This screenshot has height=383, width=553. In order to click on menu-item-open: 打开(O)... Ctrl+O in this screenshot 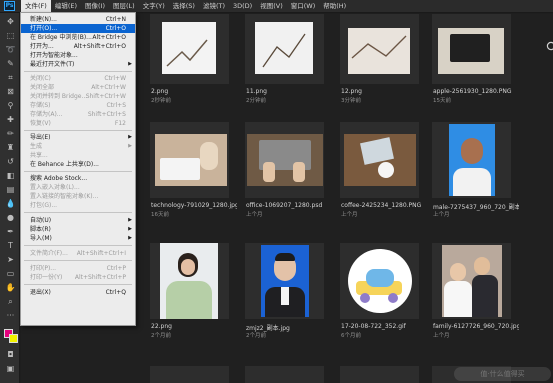, I will do `click(78, 28)`.